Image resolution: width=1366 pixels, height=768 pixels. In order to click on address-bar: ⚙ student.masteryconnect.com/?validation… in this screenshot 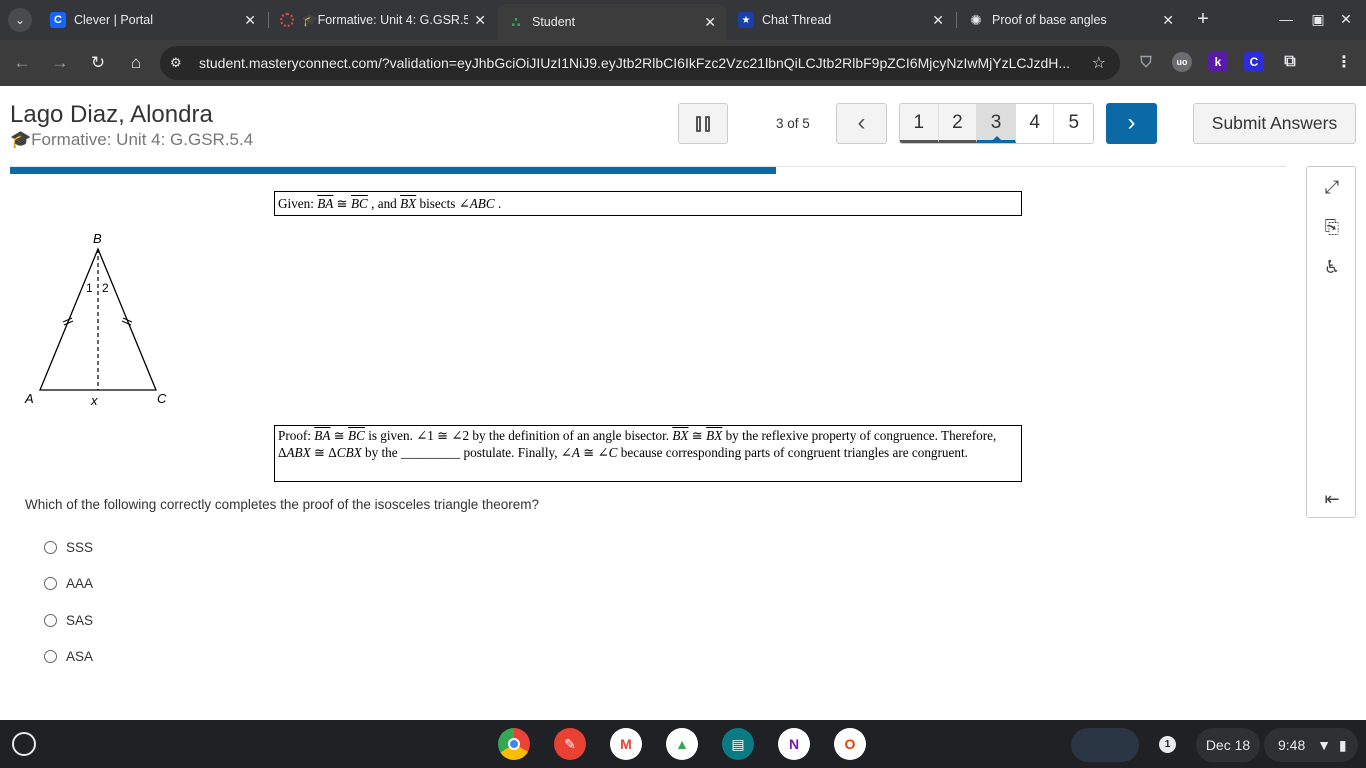, I will do `click(640, 63)`.